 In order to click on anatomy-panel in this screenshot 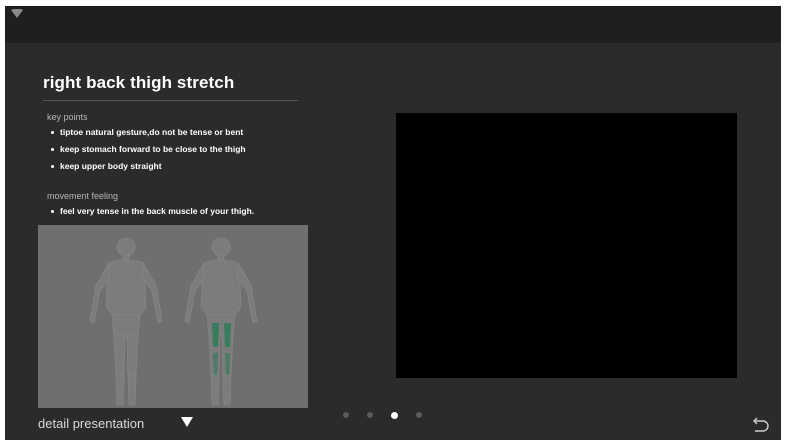, I will do `click(173, 316)`.